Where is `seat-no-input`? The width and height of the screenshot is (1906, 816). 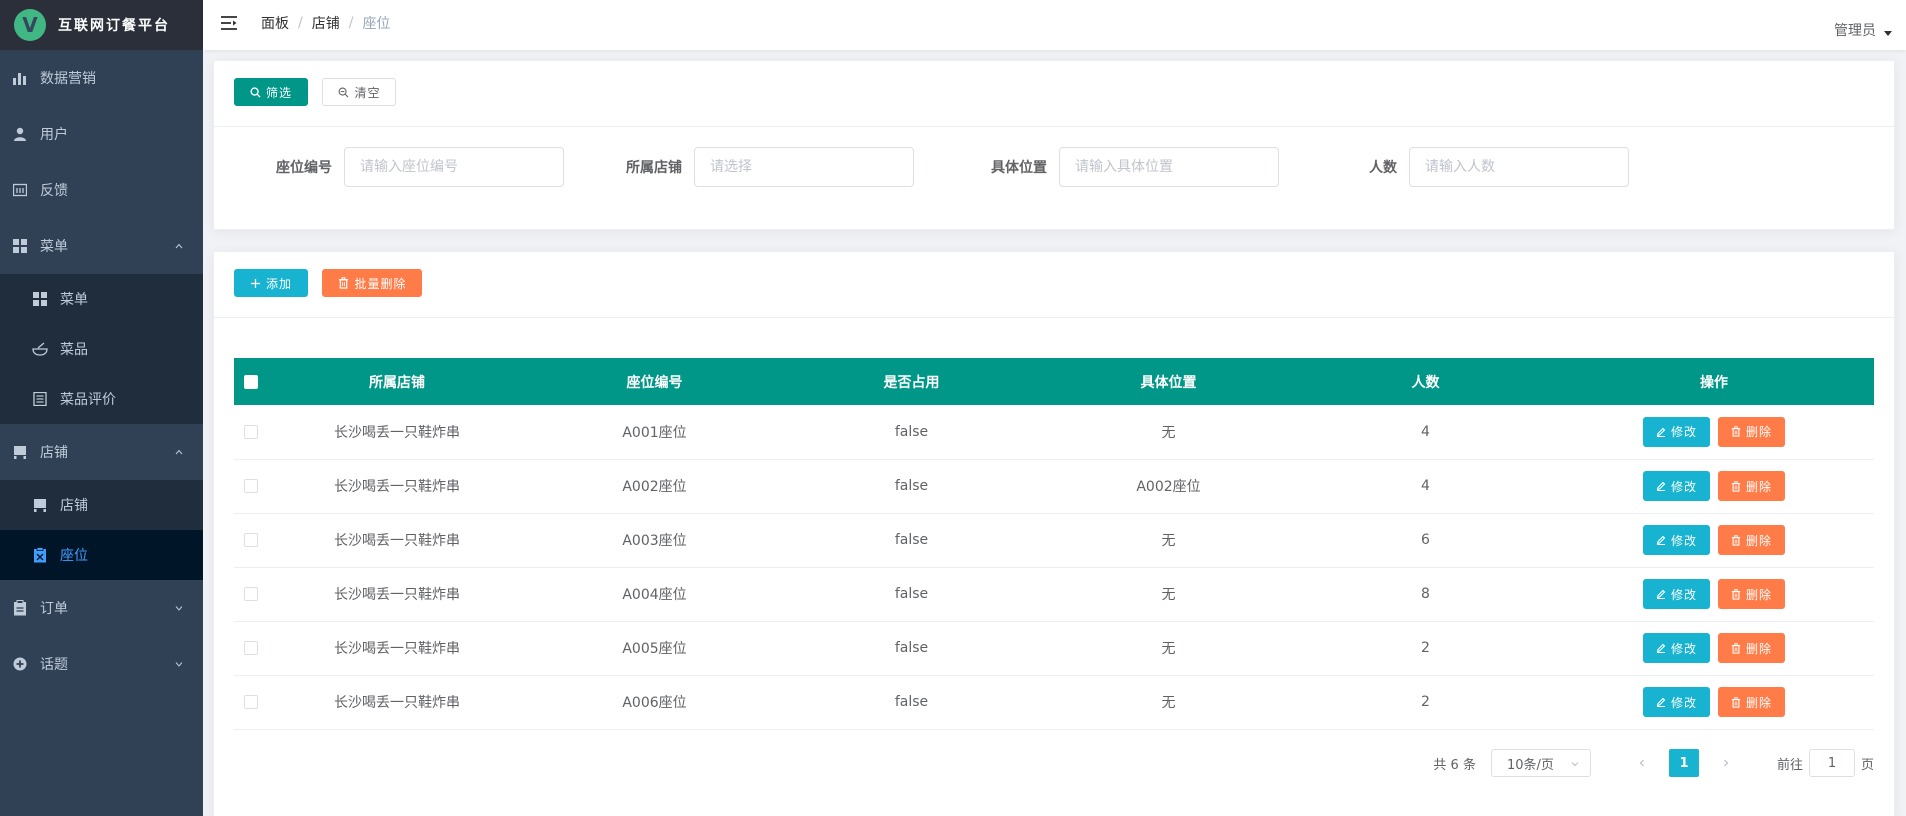
seat-no-input is located at coordinates (454, 167).